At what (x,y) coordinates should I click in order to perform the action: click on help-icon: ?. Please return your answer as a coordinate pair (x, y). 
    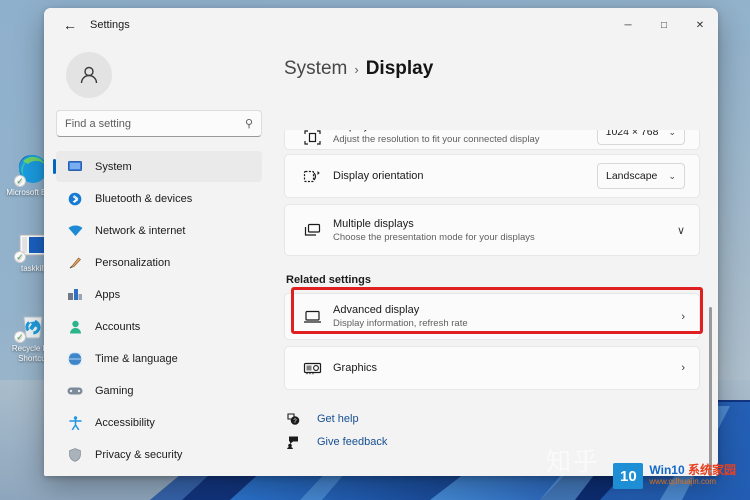
    Looking at the image, I should click on (297, 419).